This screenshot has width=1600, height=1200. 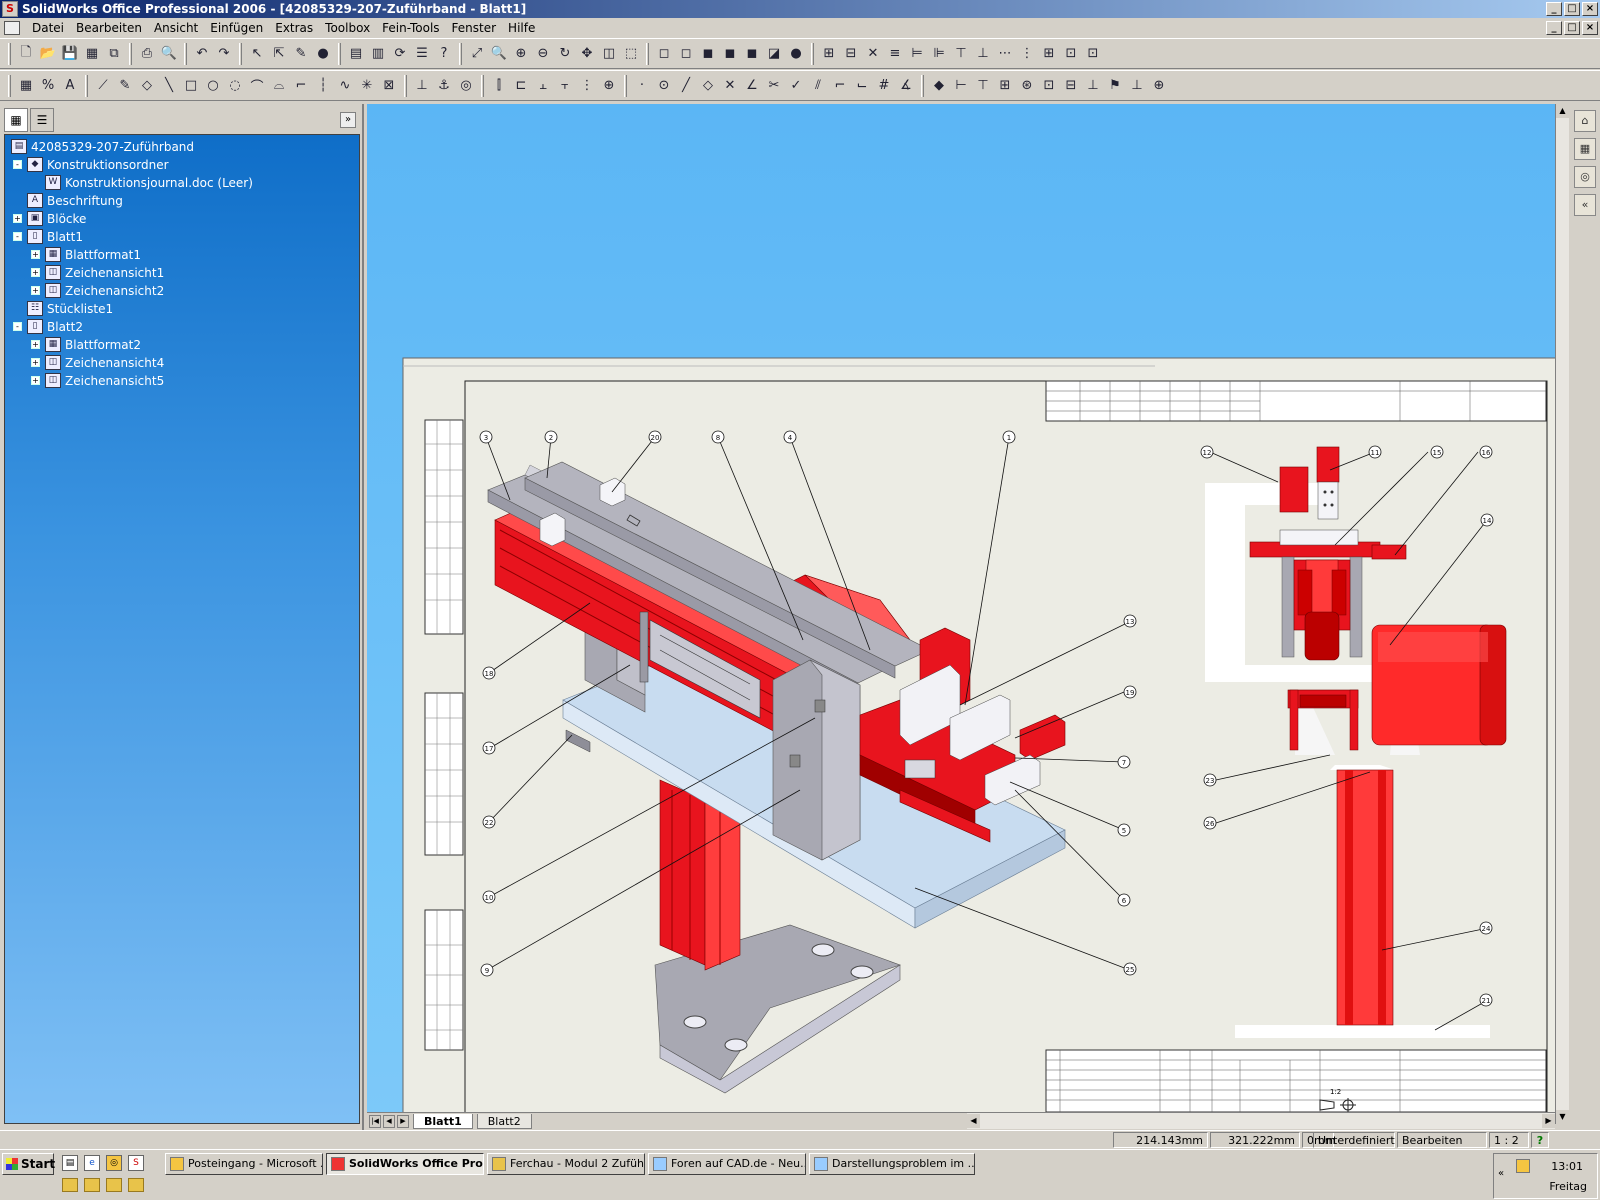 I want to click on tree-item: ☷ Stückliste1, so click(x=182, y=309).